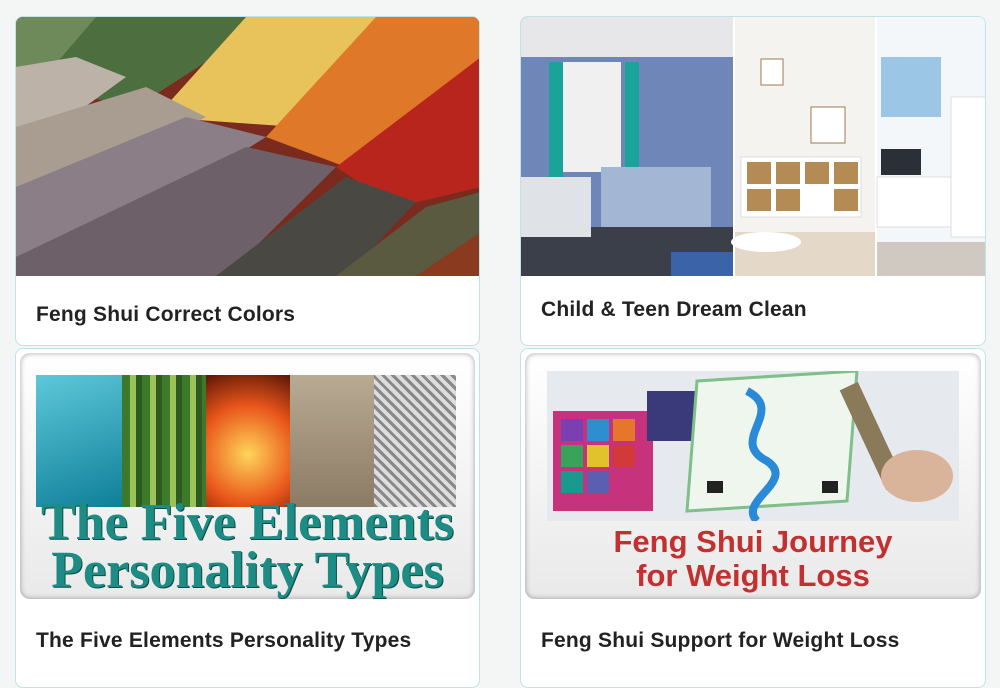 The height and width of the screenshot is (688, 1000). What do you see at coordinates (415, 441) in the screenshot?
I see `metal-element-panel` at bounding box center [415, 441].